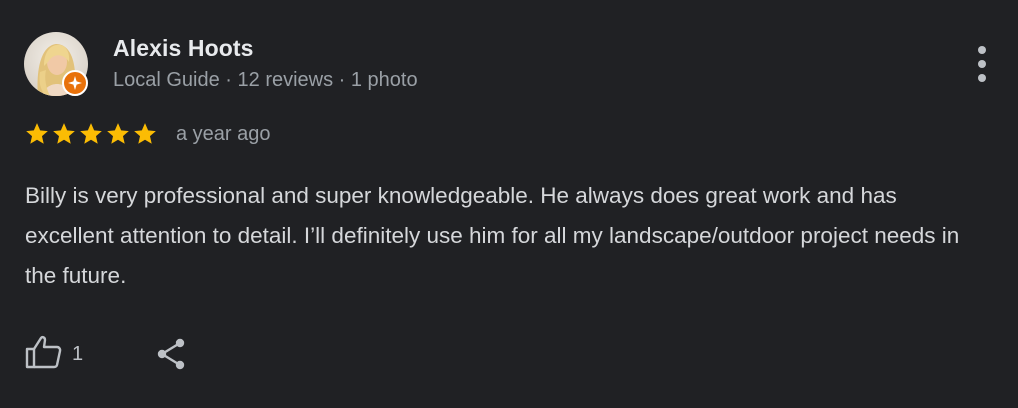 The image size is (1018, 408). I want to click on thumbs-up-icon, so click(44, 354).